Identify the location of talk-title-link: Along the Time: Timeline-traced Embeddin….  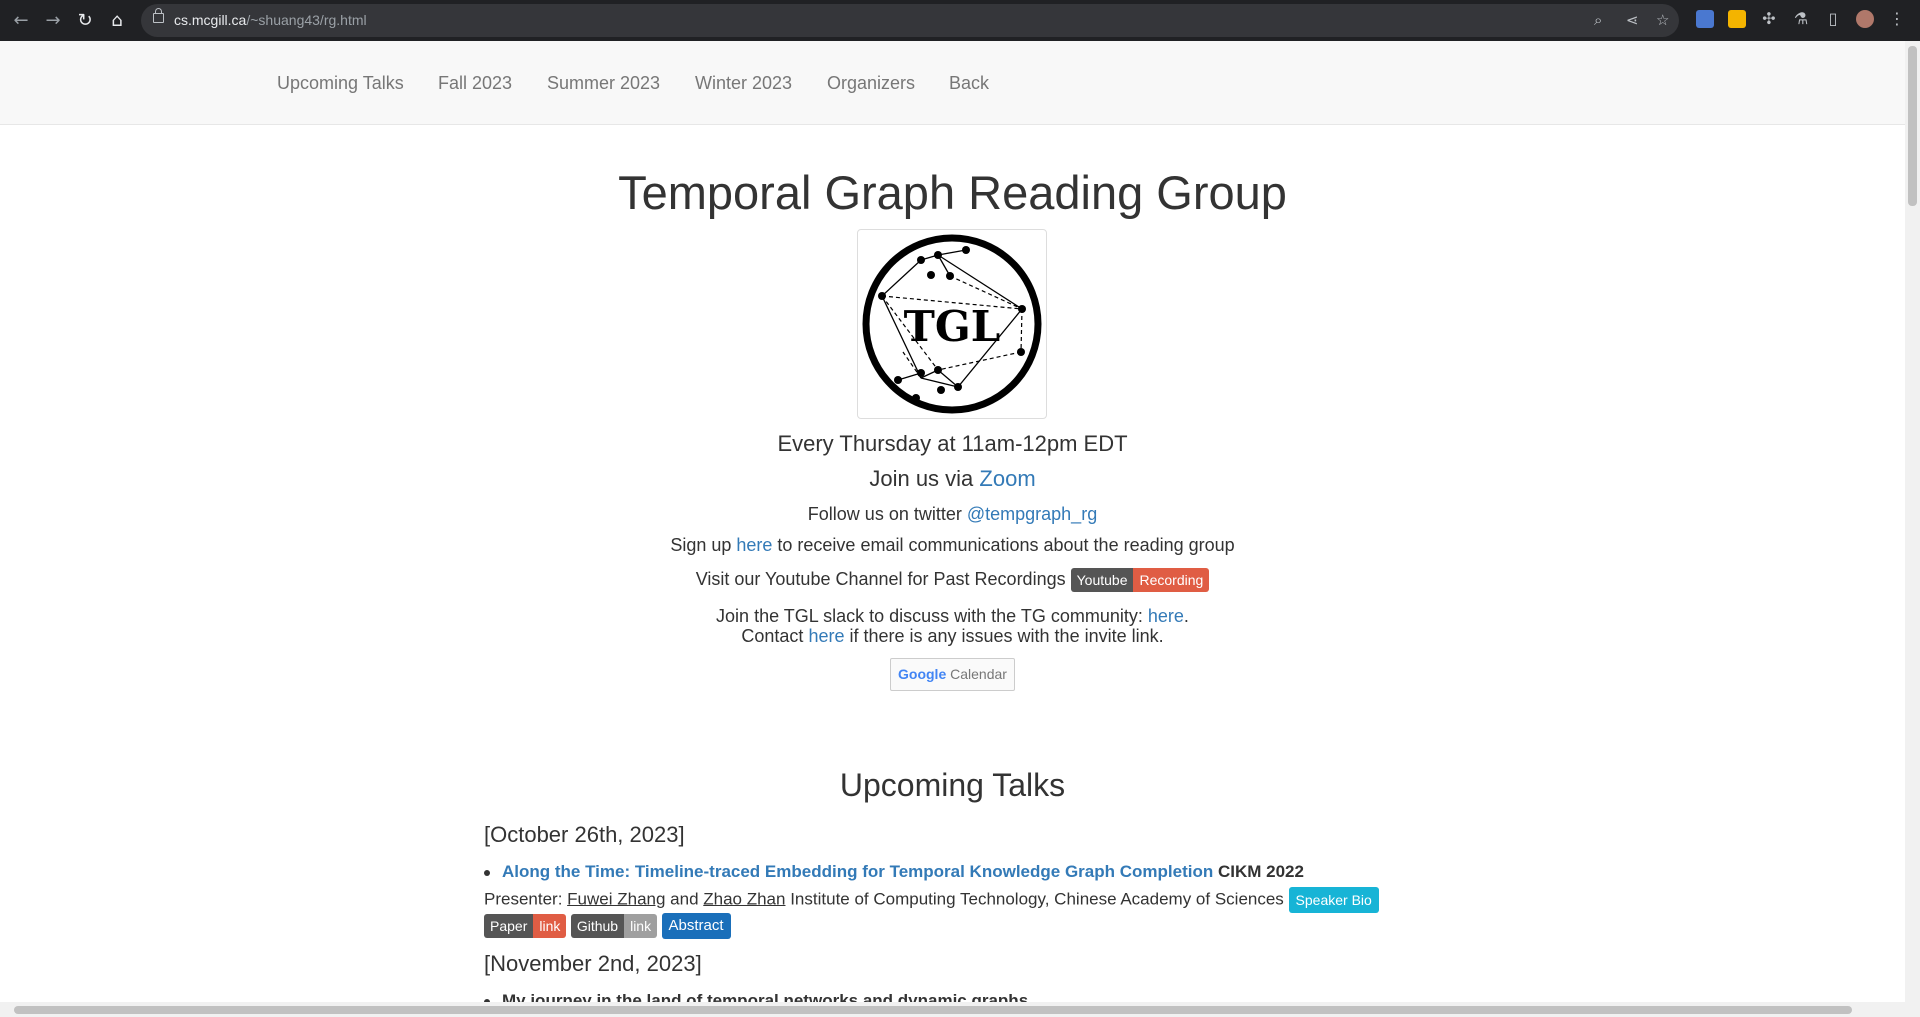
(857, 871).